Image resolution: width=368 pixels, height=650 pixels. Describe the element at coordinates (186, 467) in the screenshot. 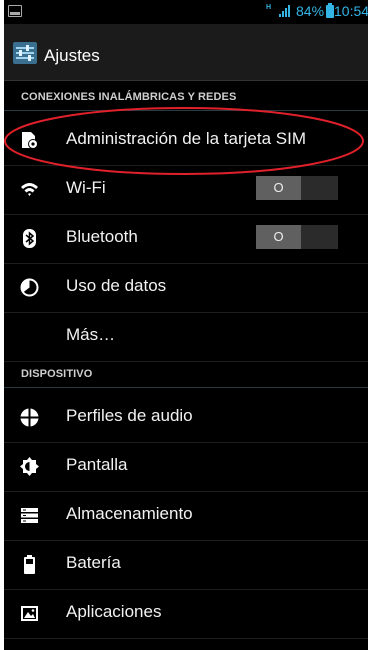

I see `settings-item-display: Pantalla` at that location.